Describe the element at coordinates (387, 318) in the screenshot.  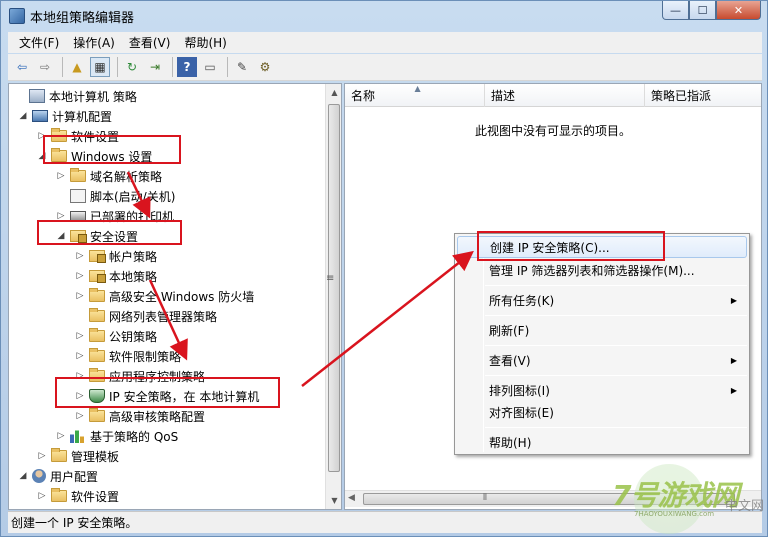
I see `arrow-to-create-policy` at that location.